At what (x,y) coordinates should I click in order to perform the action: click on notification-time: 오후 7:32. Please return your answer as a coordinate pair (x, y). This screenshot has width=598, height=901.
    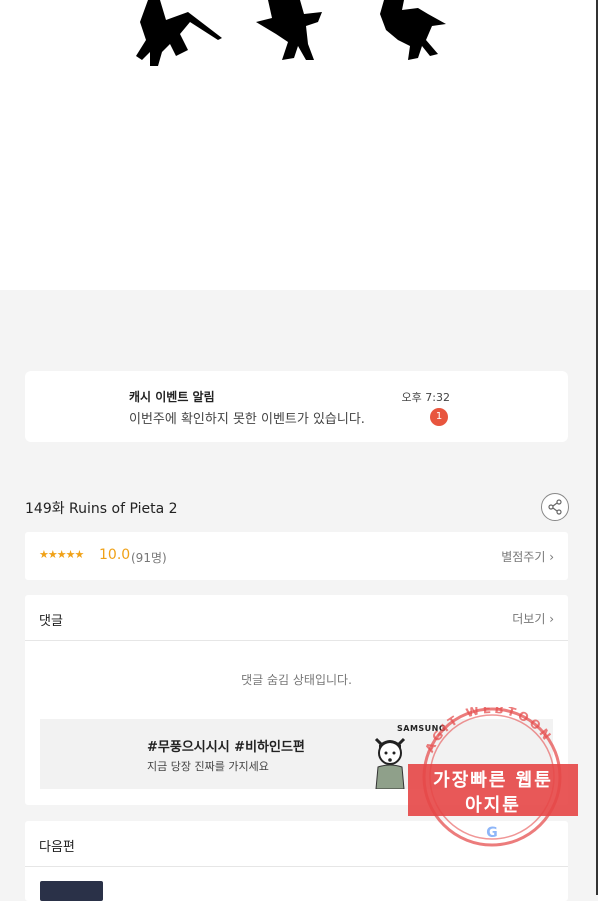
    Looking at the image, I should click on (425, 397).